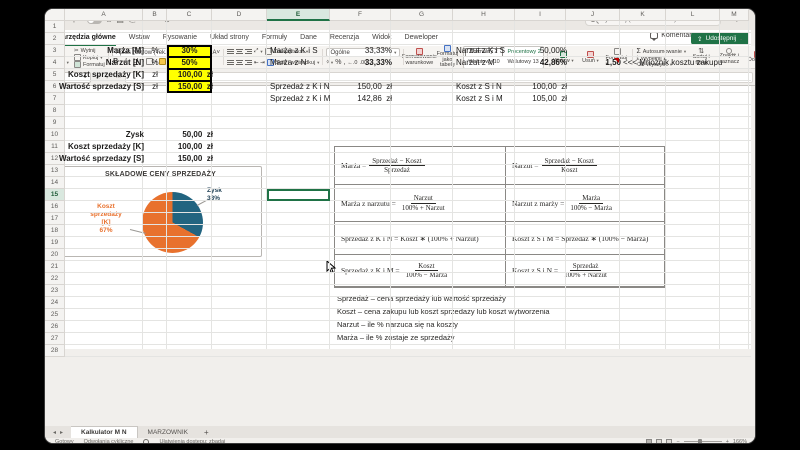 The width and height of the screenshot is (800, 450). I want to click on shrink-font-button: A˅, so click(216, 53).